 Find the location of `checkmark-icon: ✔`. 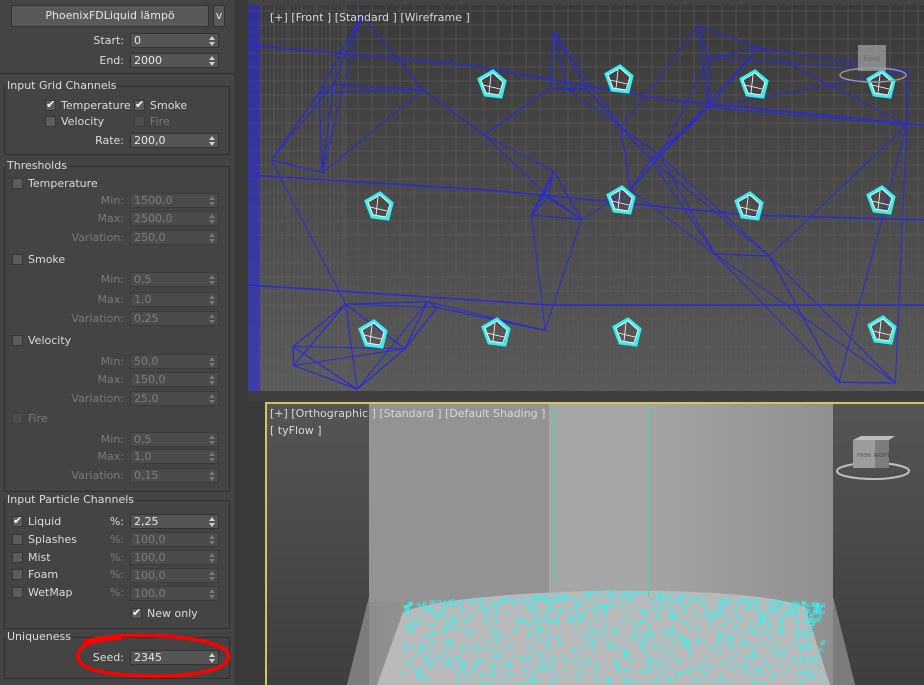

checkmark-icon: ✔ is located at coordinates (140, 104).